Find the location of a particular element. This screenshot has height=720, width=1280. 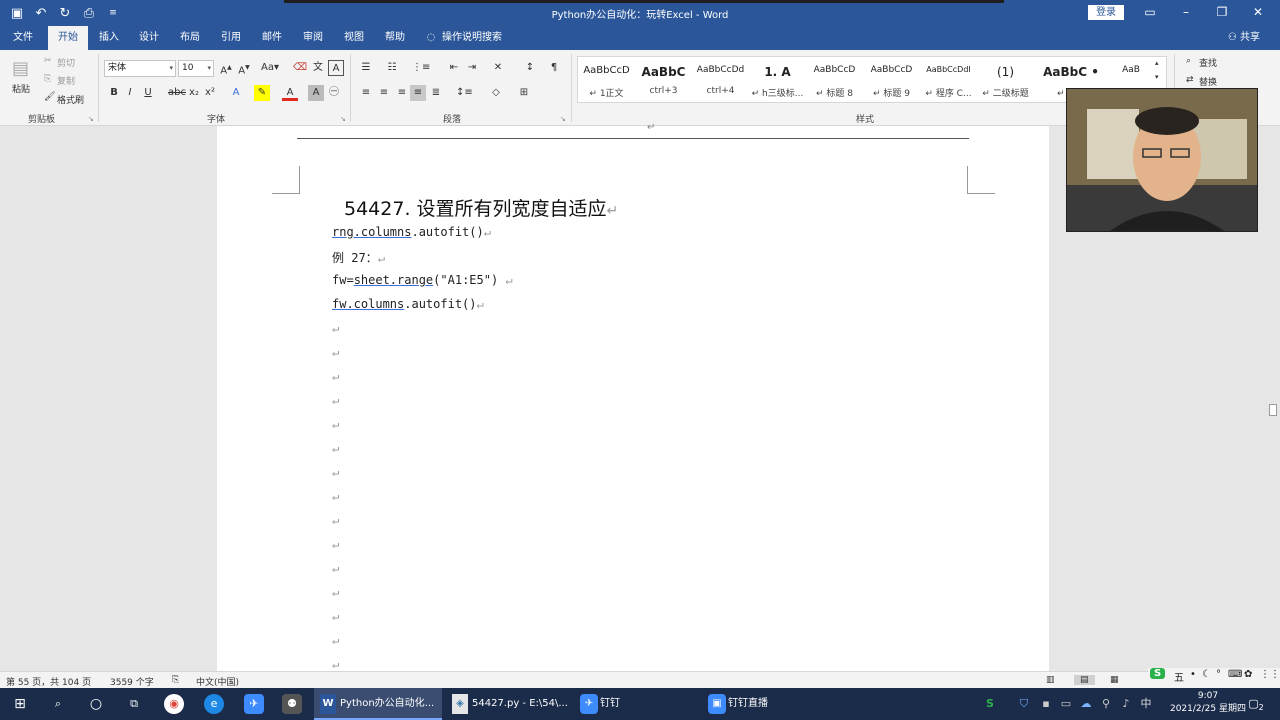

tab-references: 引用 is located at coordinates (231, 38).